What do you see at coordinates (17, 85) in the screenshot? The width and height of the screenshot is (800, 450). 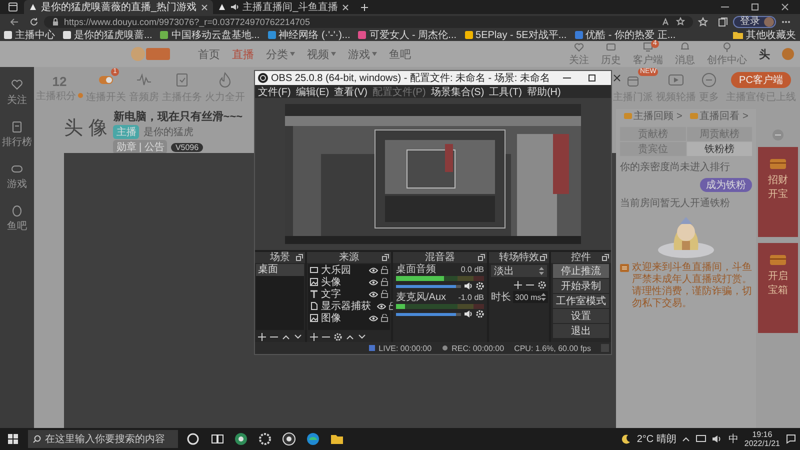 I see `heart-icon` at bounding box center [17, 85].